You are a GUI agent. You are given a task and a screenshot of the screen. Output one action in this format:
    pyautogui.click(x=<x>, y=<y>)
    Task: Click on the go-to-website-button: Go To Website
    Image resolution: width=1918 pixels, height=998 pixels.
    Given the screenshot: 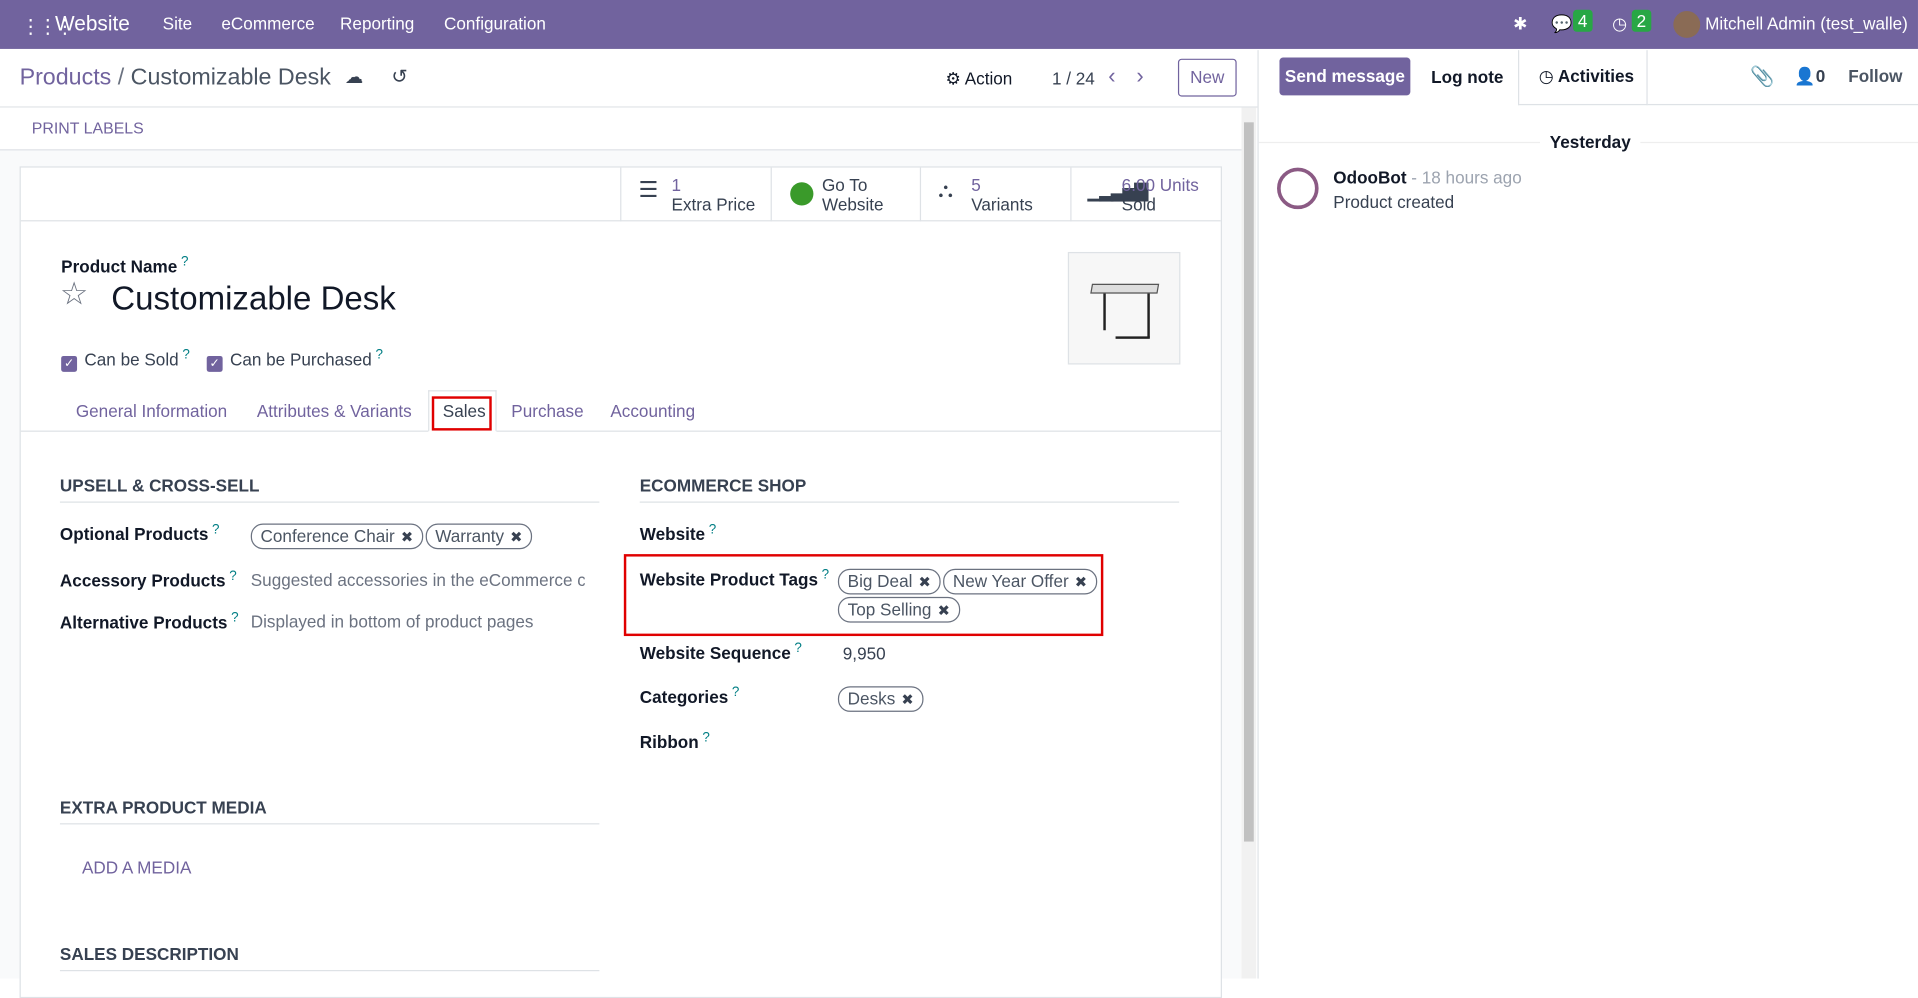 What is the action you would take?
    pyautogui.click(x=845, y=194)
    